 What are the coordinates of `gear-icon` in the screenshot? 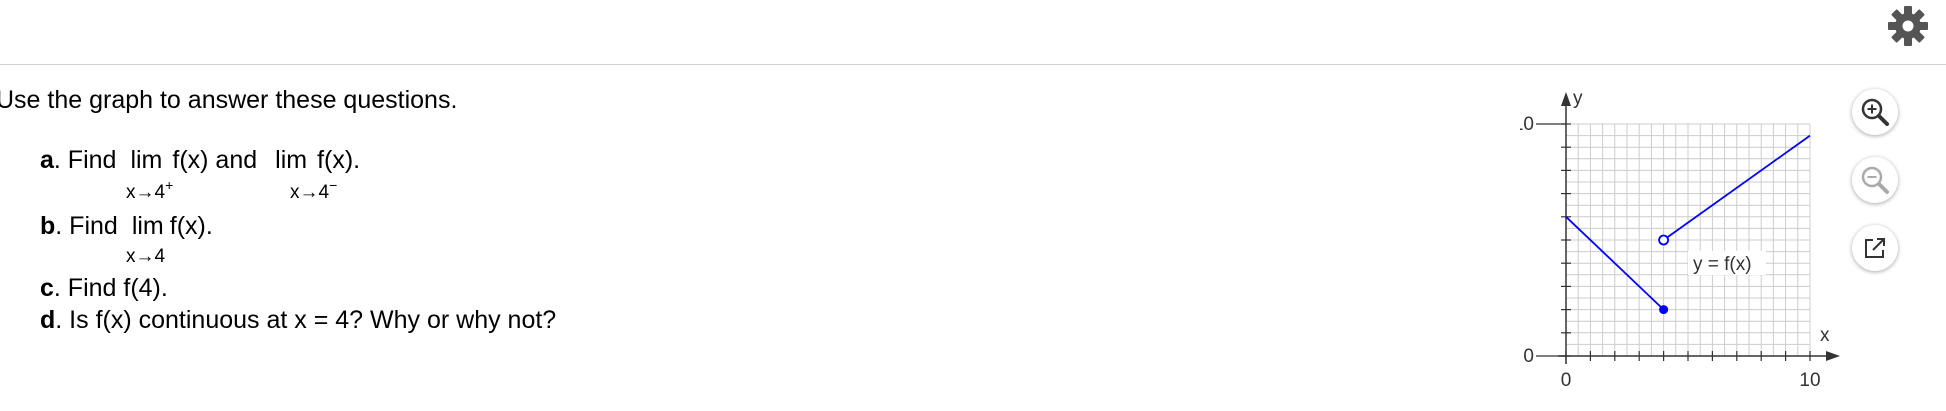 It's located at (1908, 26).